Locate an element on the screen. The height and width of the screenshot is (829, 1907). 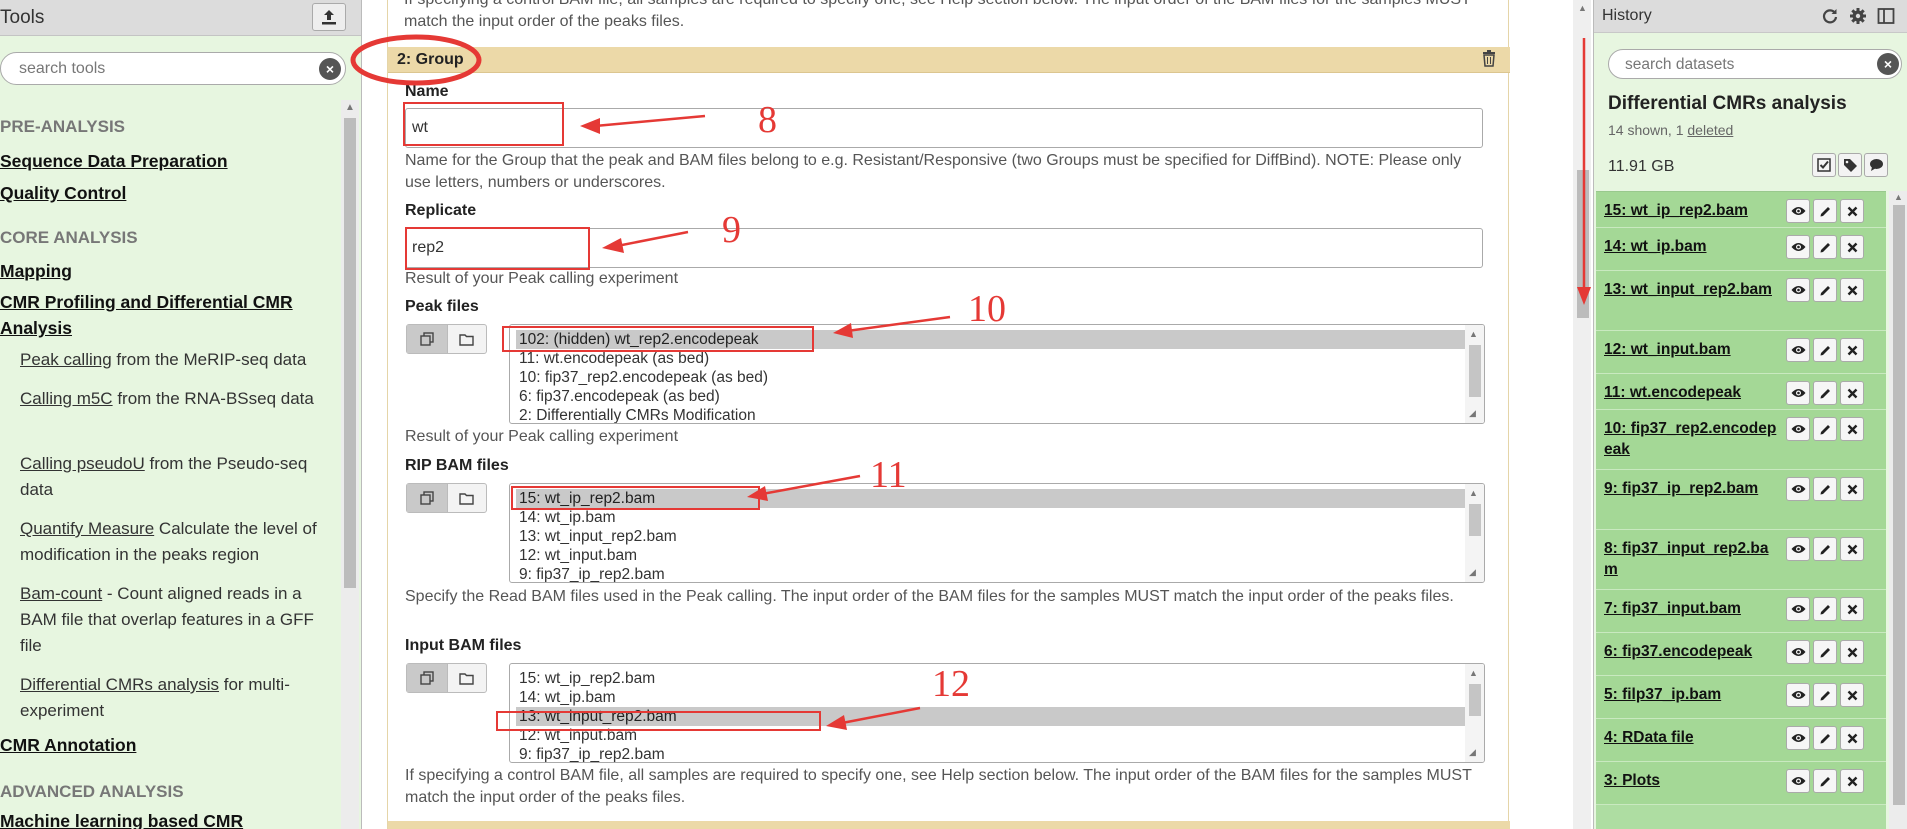
dataset-item: 12: wt_input.bam is located at coordinates (1741, 352).